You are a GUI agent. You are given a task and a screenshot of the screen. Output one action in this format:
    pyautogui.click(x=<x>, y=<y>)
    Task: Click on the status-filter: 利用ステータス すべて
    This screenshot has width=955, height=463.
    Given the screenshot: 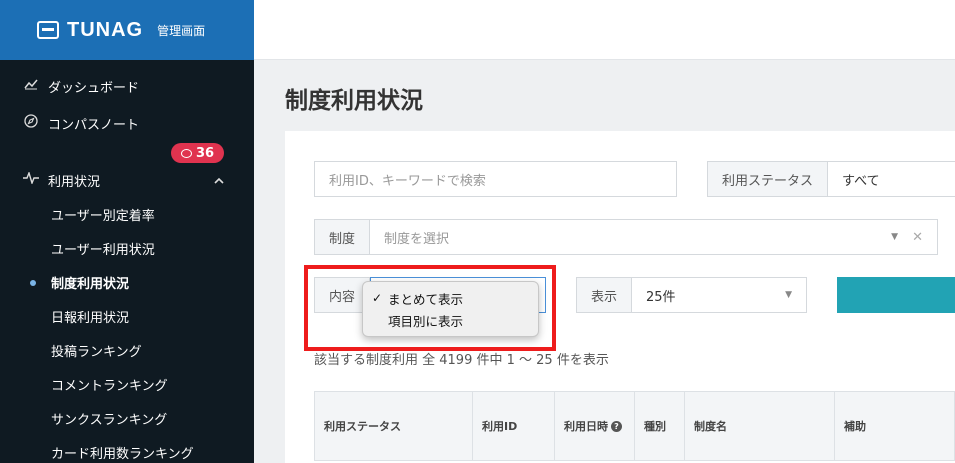 What is the action you would take?
    pyautogui.click(x=831, y=179)
    